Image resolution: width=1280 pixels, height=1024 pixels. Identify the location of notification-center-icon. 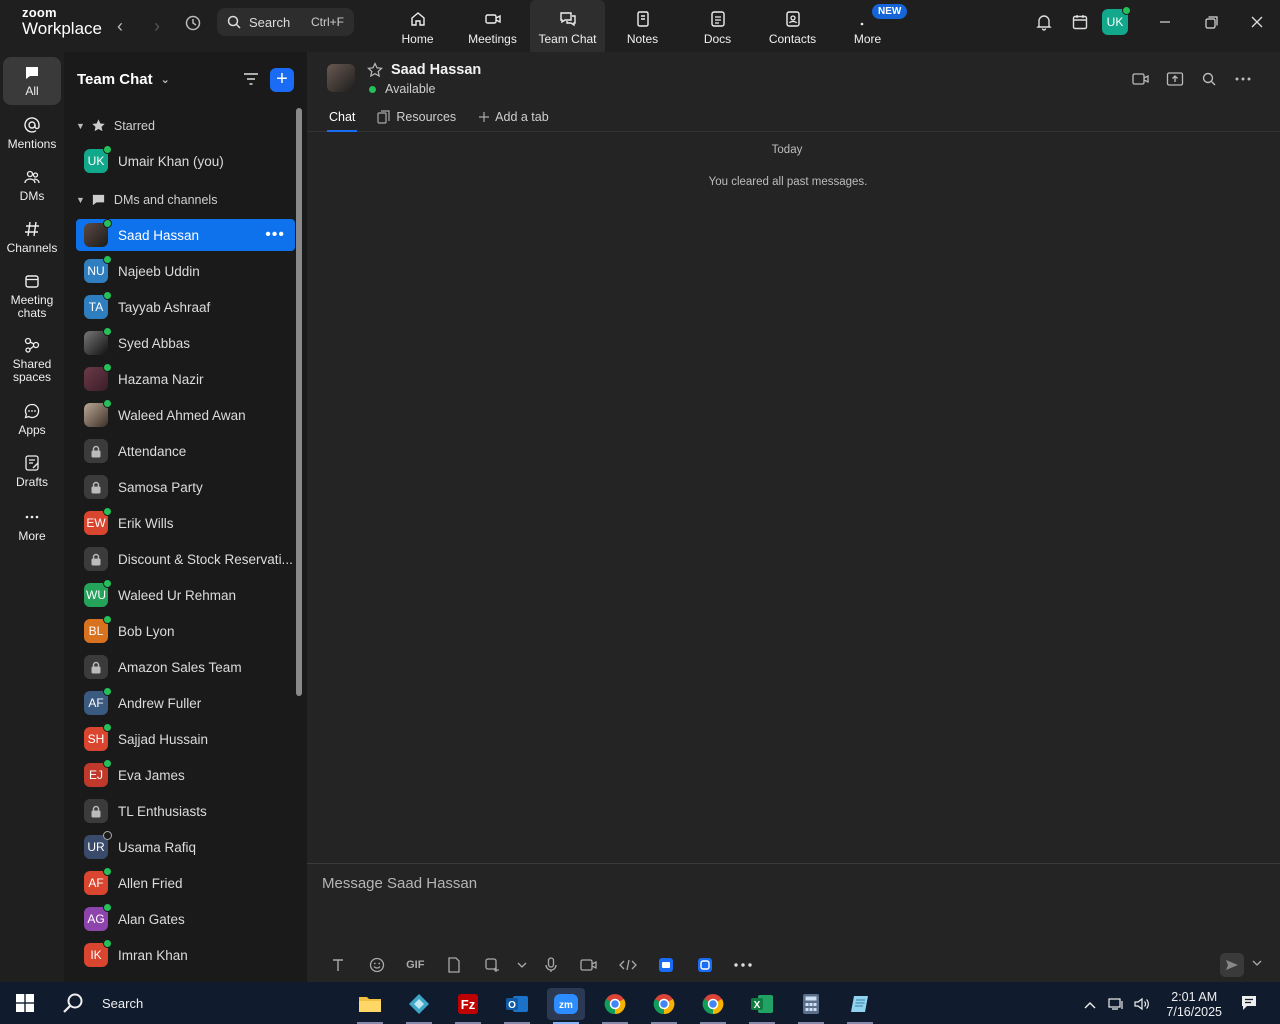
(1249, 1005).